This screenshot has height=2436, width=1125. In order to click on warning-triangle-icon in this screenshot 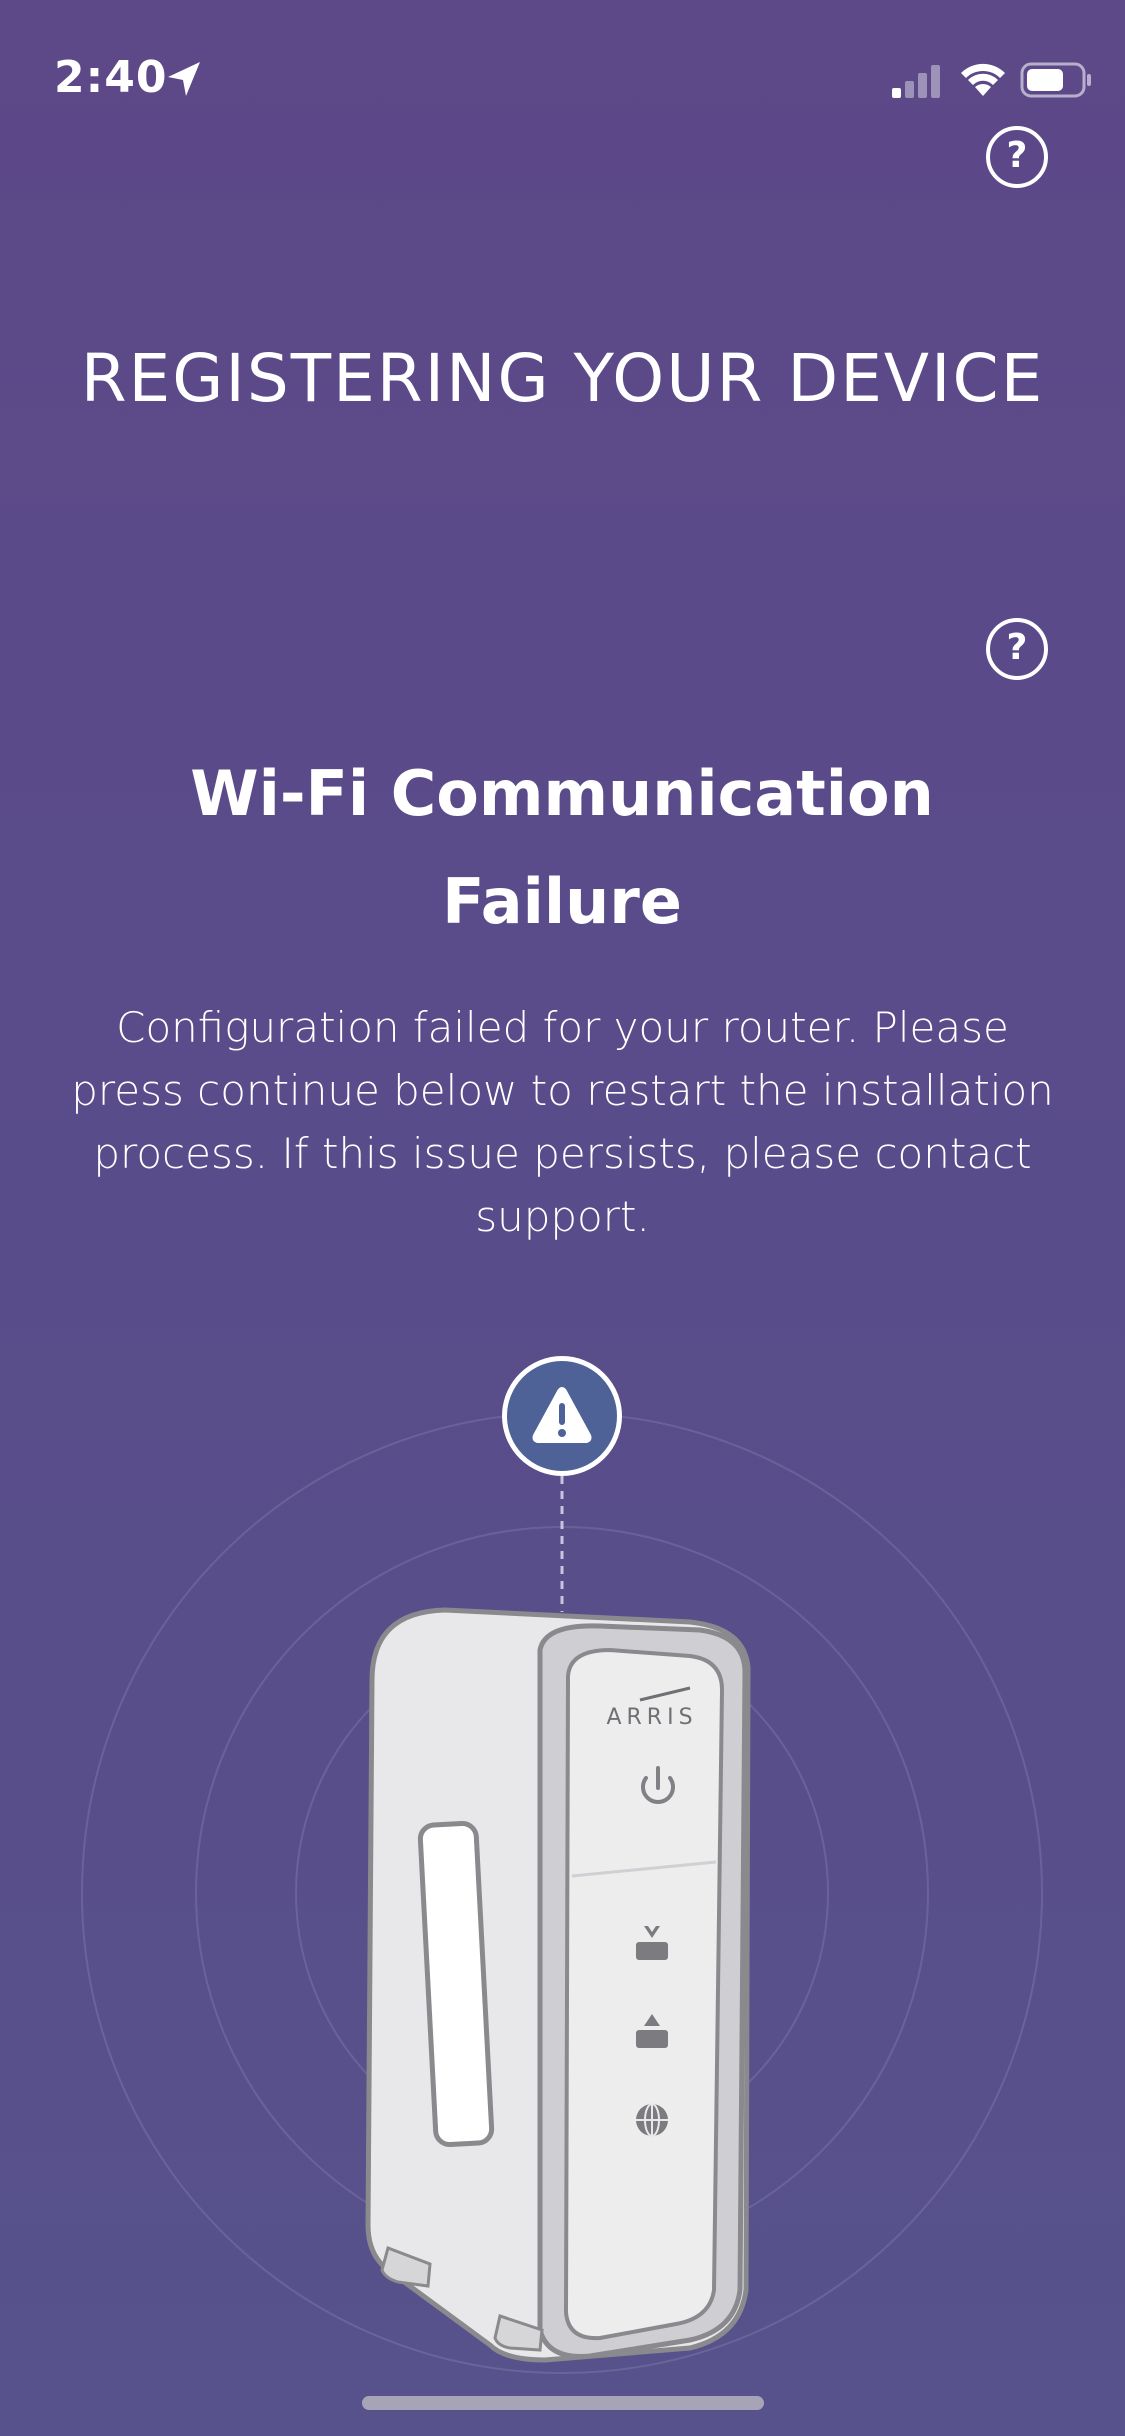, I will do `click(562, 1415)`.